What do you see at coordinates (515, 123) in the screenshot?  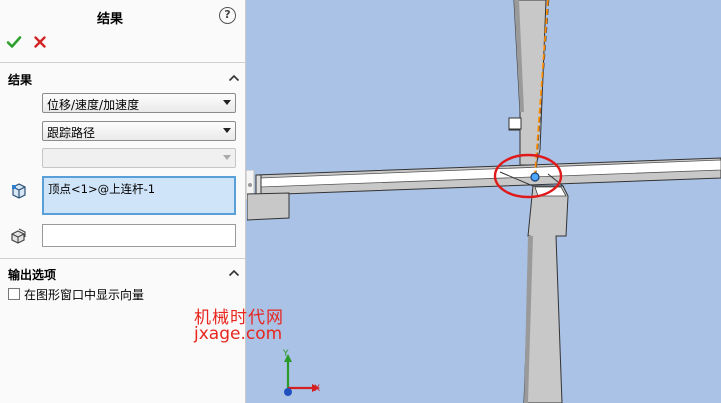 I see `upper-link-notch` at bounding box center [515, 123].